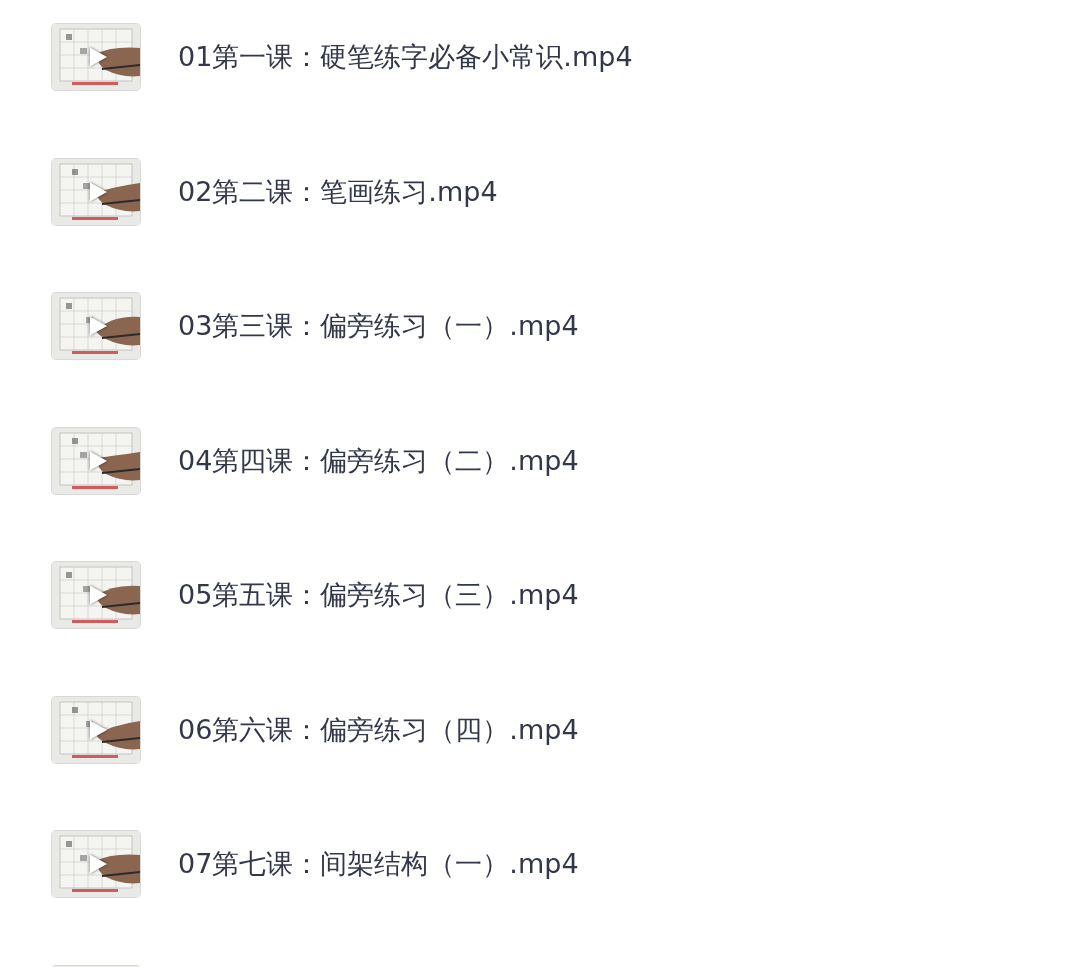 The width and height of the screenshot is (1065, 967). Describe the element at coordinates (378, 326) in the screenshot. I see `video-title: 03第三课：偏旁练习（一）.mp4` at that location.